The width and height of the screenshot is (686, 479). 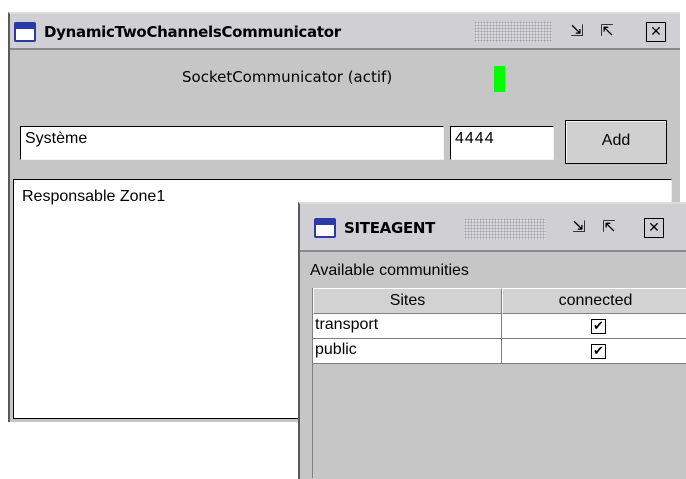 What do you see at coordinates (499, 79) in the screenshot?
I see `status-indicator` at bounding box center [499, 79].